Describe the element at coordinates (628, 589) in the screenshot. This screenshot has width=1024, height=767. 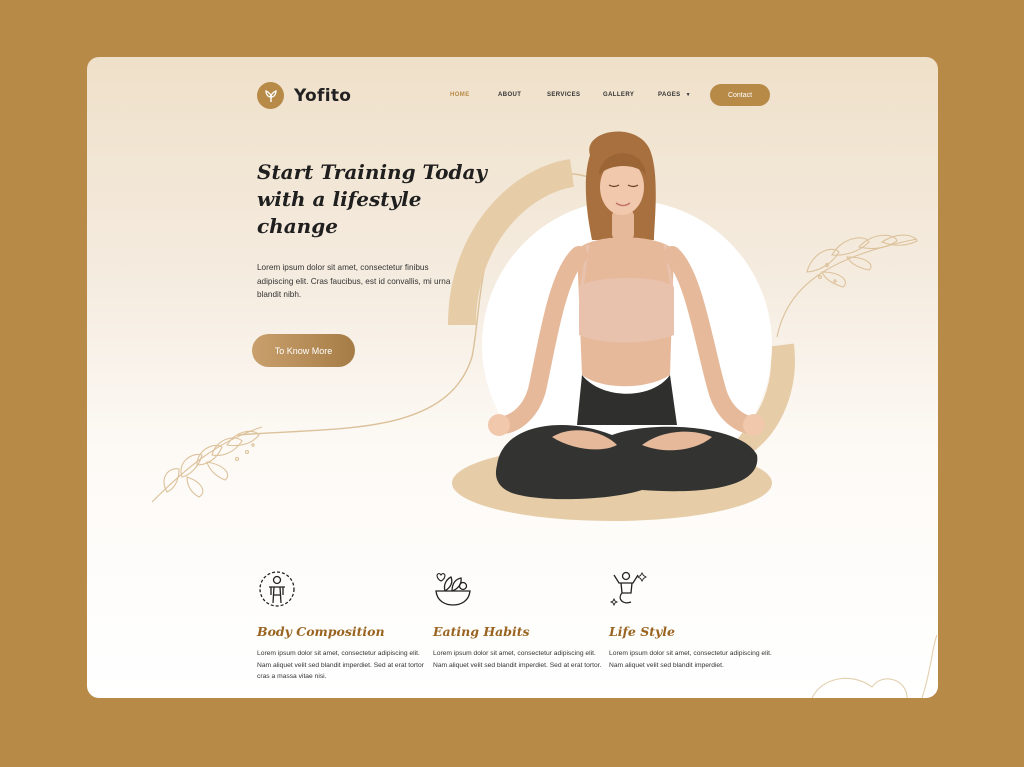
I see `lifestyle-figure-icon` at that location.